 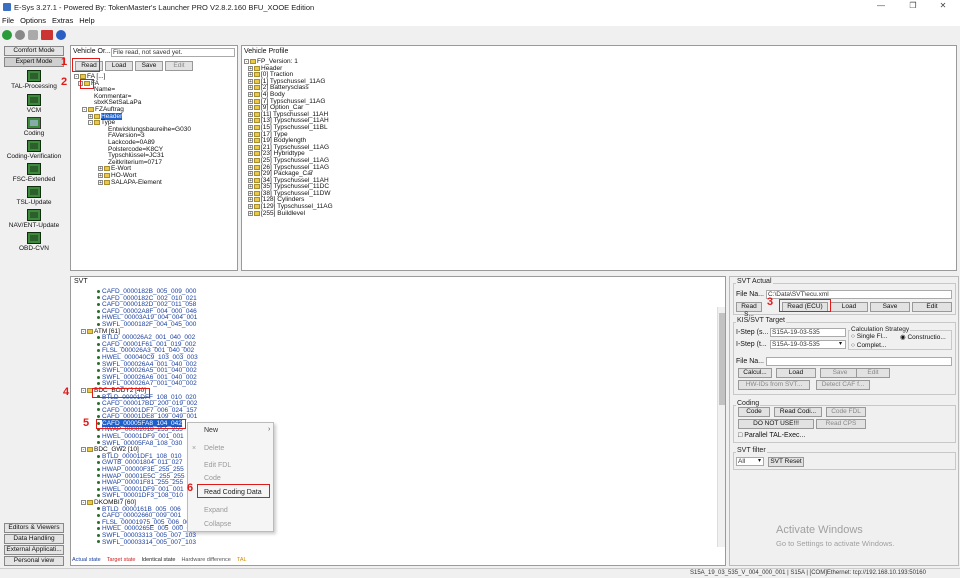 I want to click on load-fa-button: Load, so click(x=119, y=66).